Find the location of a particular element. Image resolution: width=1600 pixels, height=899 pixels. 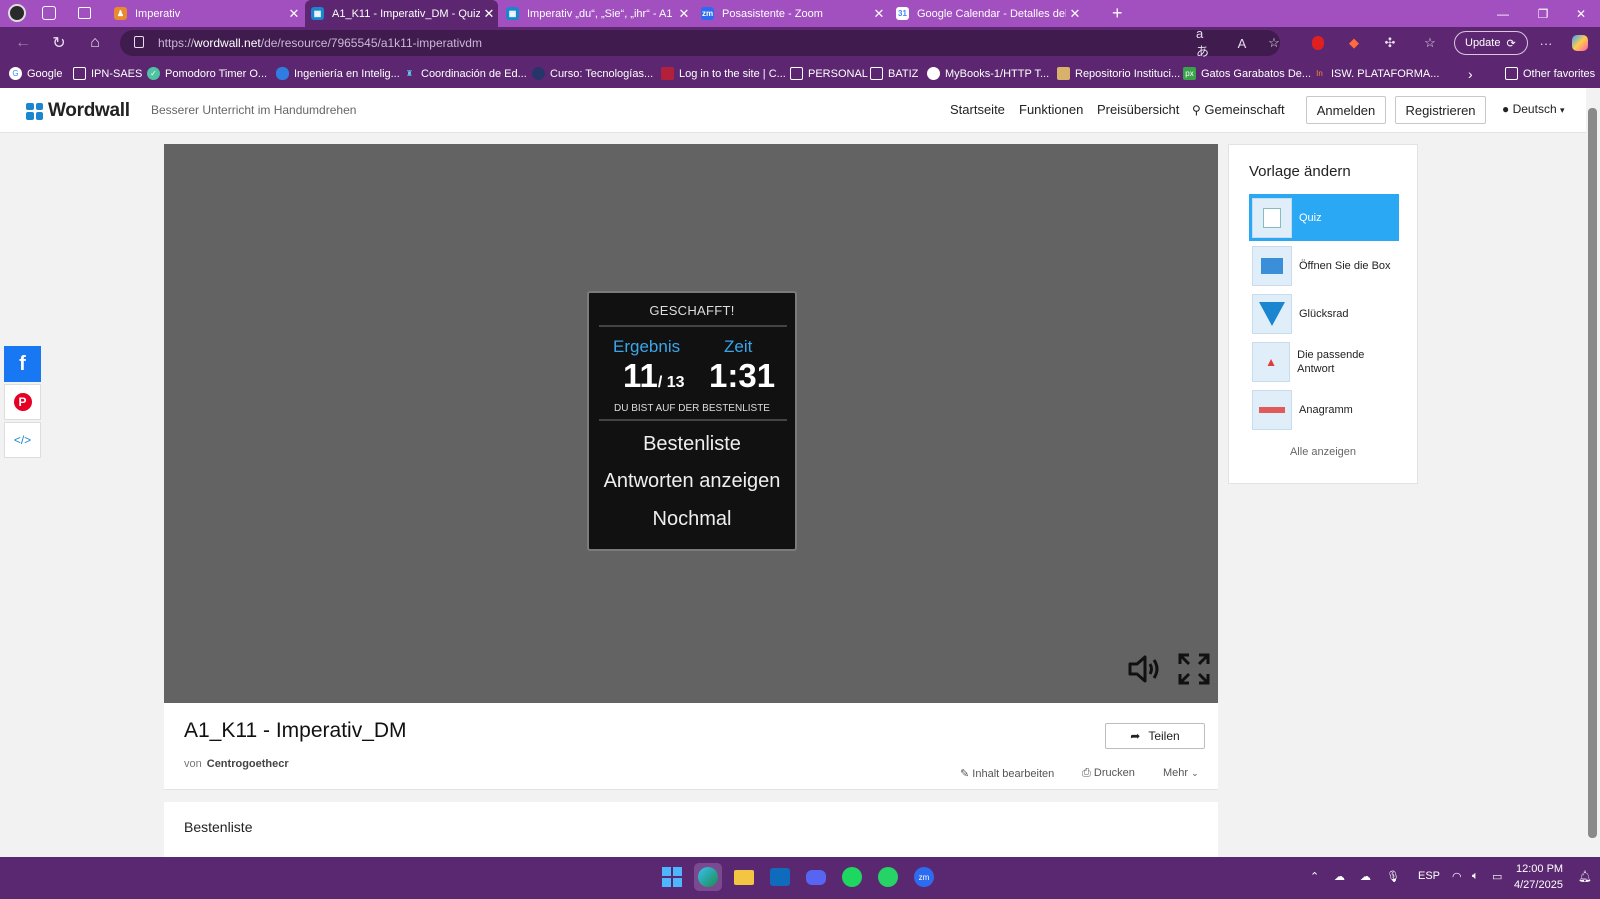

menu-preisuebersicht: Preisübersicht is located at coordinates (1138, 109).